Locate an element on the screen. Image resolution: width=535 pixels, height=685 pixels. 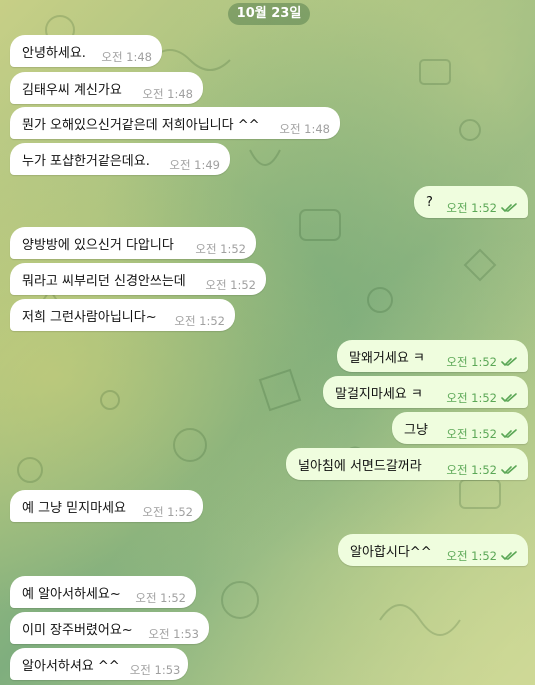
message-text: 뭔가 오해있으신거같은데 저희아닙니다 ^^ is located at coordinates (141, 125).